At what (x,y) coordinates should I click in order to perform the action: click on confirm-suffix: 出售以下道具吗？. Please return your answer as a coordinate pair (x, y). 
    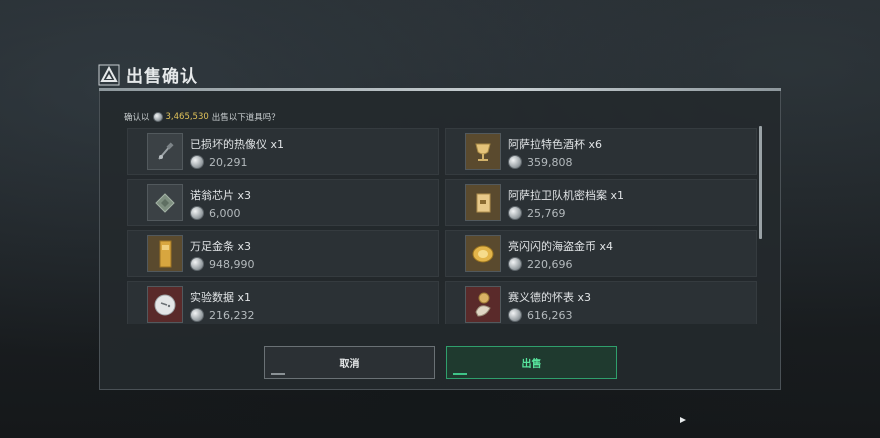
    Looking at the image, I should click on (245, 118).